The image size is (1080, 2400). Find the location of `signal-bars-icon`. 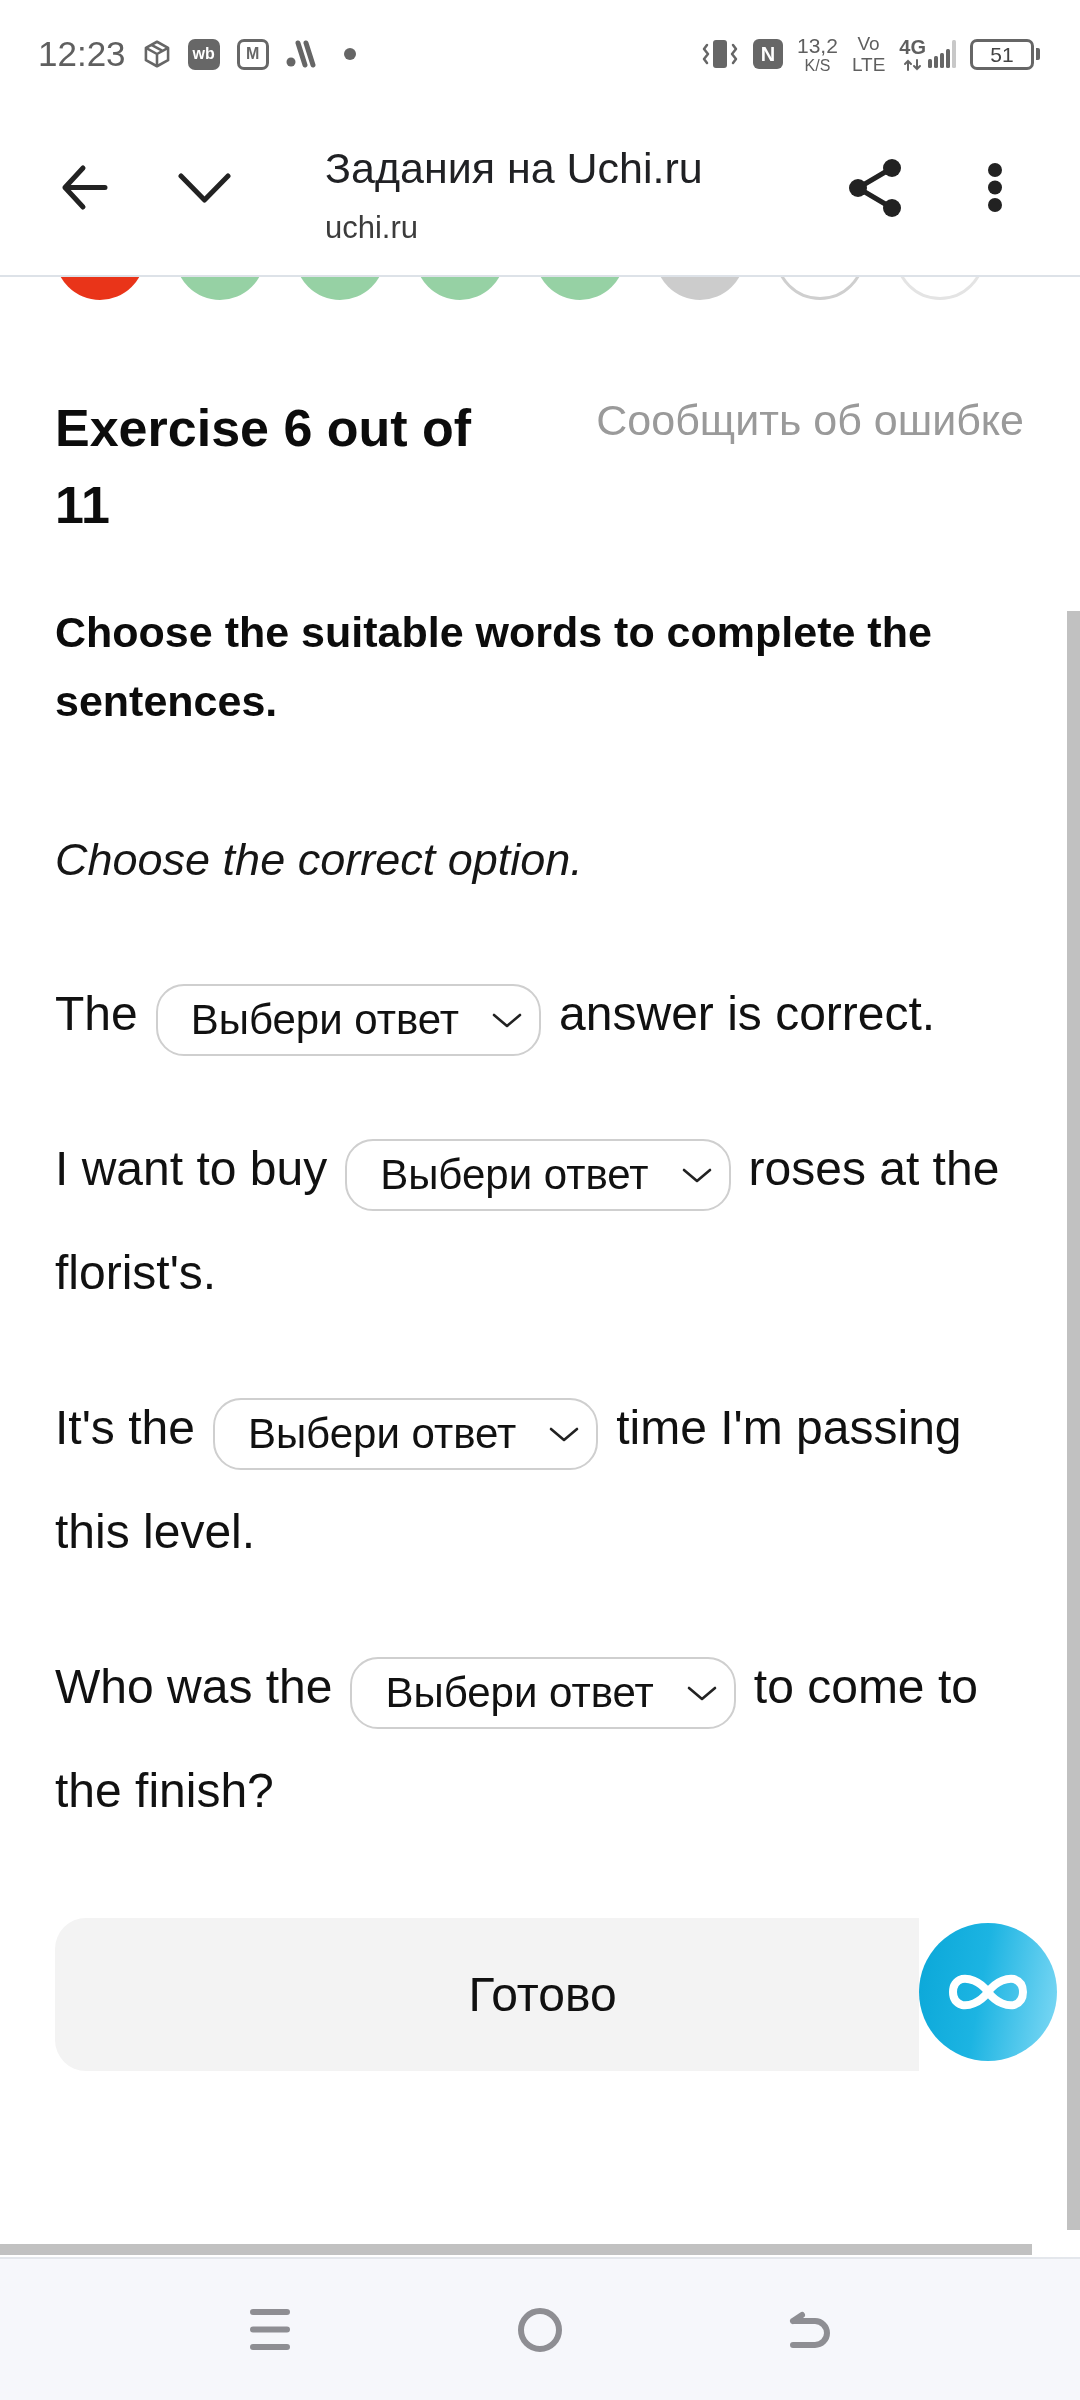

signal-bars-icon is located at coordinates (942, 54).